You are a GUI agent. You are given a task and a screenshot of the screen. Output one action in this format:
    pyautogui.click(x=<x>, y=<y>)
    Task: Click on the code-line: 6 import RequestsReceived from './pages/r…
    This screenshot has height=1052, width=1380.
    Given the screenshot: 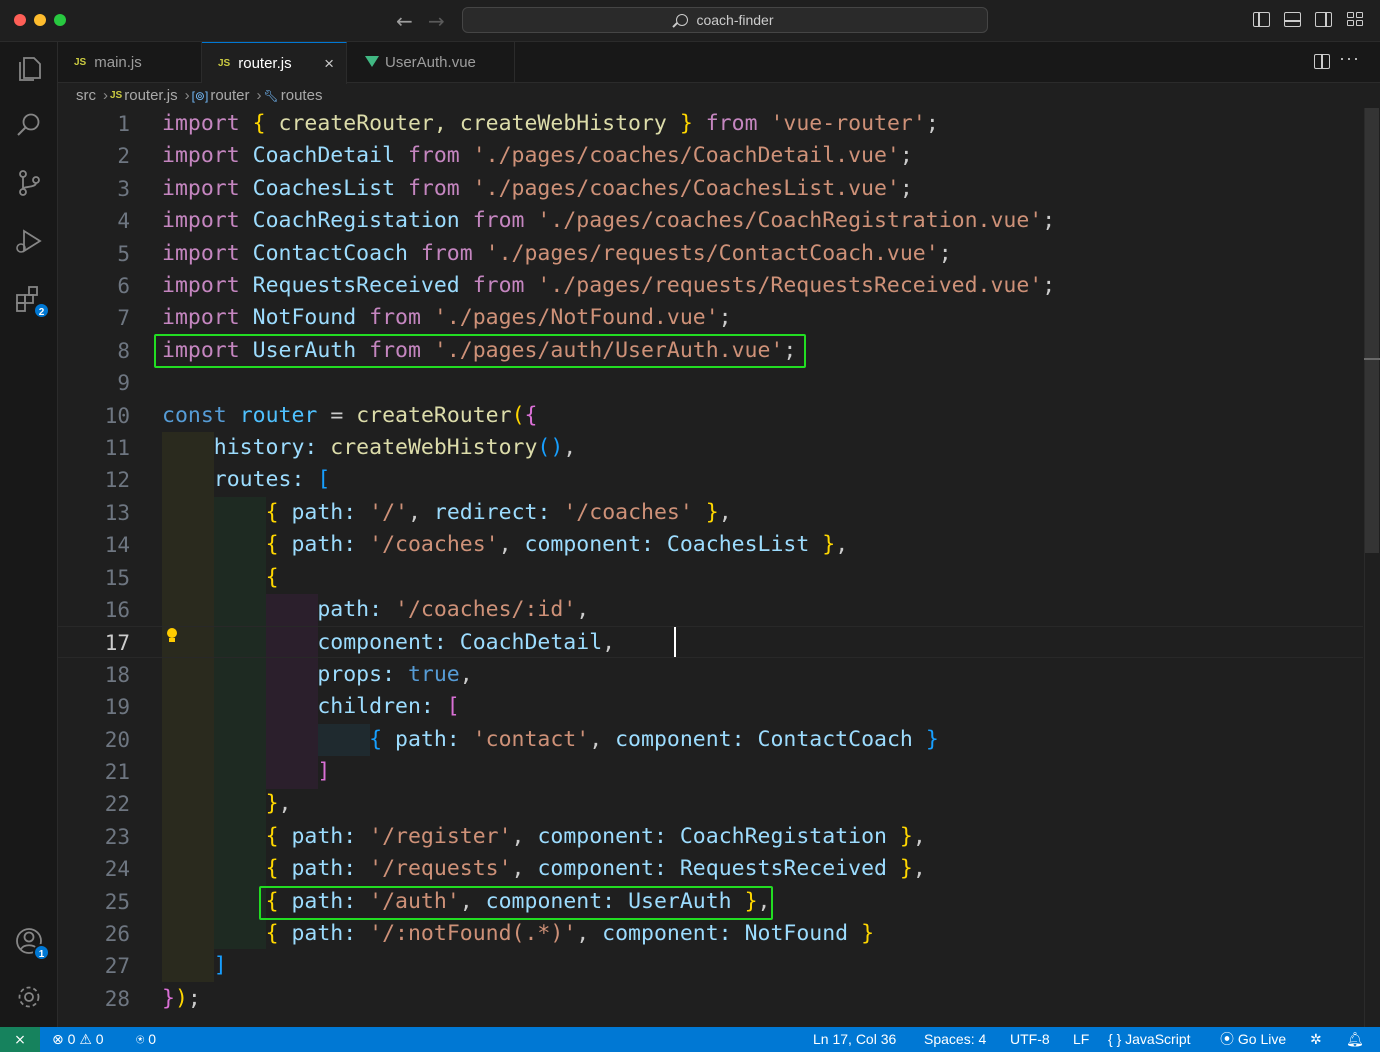 What is the action you would take?
    pyautogui.click(x=710, y=286)
    